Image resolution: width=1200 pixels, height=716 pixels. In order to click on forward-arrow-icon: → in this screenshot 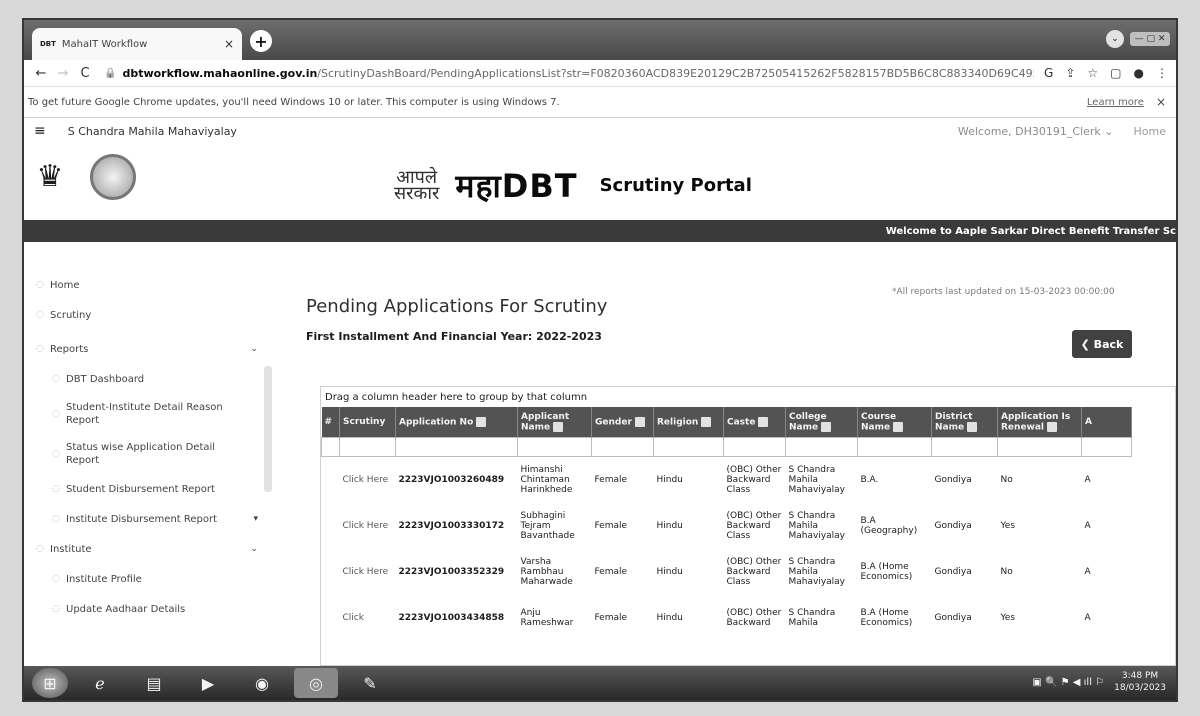, I will do `click(63, 73)`.